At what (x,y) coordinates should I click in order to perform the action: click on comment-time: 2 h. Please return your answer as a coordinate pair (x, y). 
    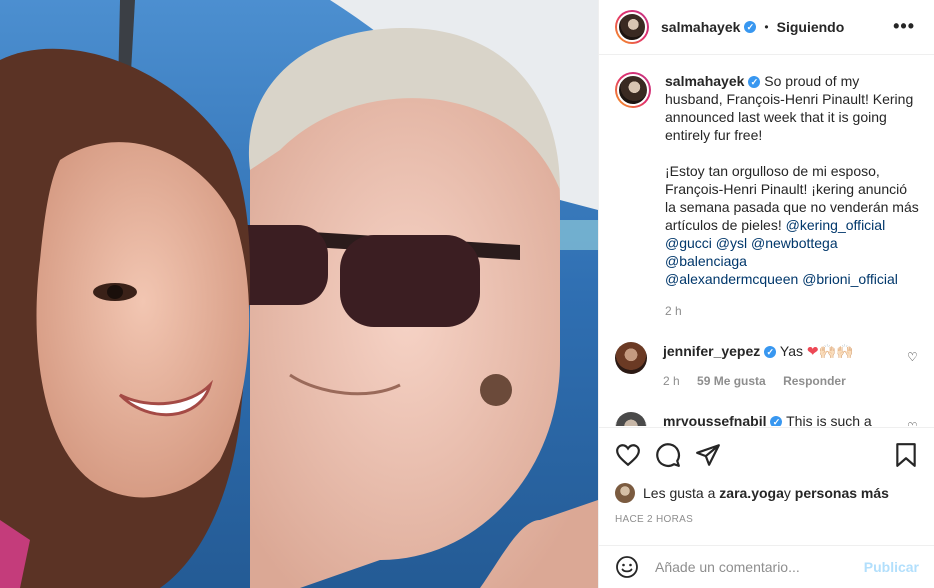
    Looking at the image, I should click on (671, 381).